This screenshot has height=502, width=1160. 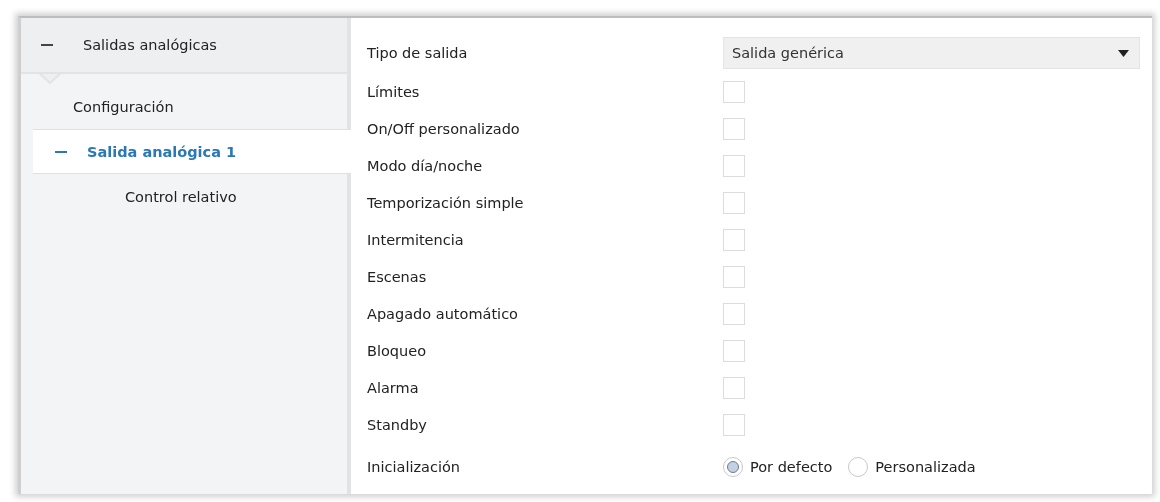 What do you see at coordinates (791, 467) in the screenshot?
I see `radio-label: Por defecto` at bounding box center [791, 467].